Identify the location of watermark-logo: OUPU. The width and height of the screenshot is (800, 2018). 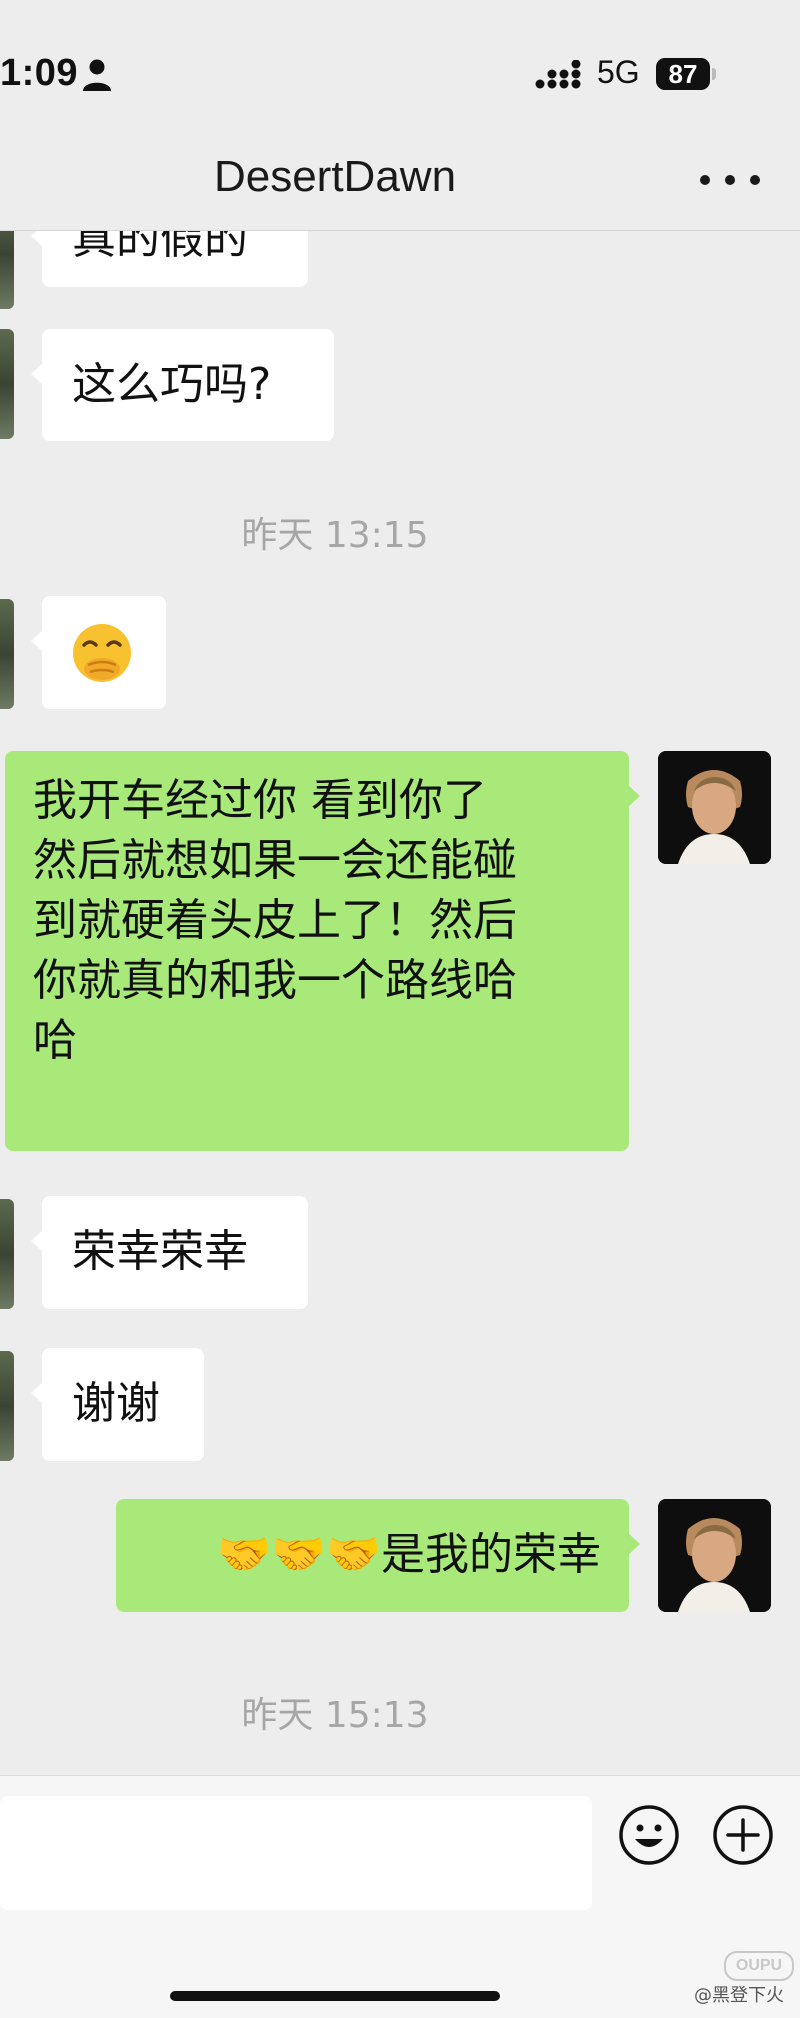
(759, 1966).